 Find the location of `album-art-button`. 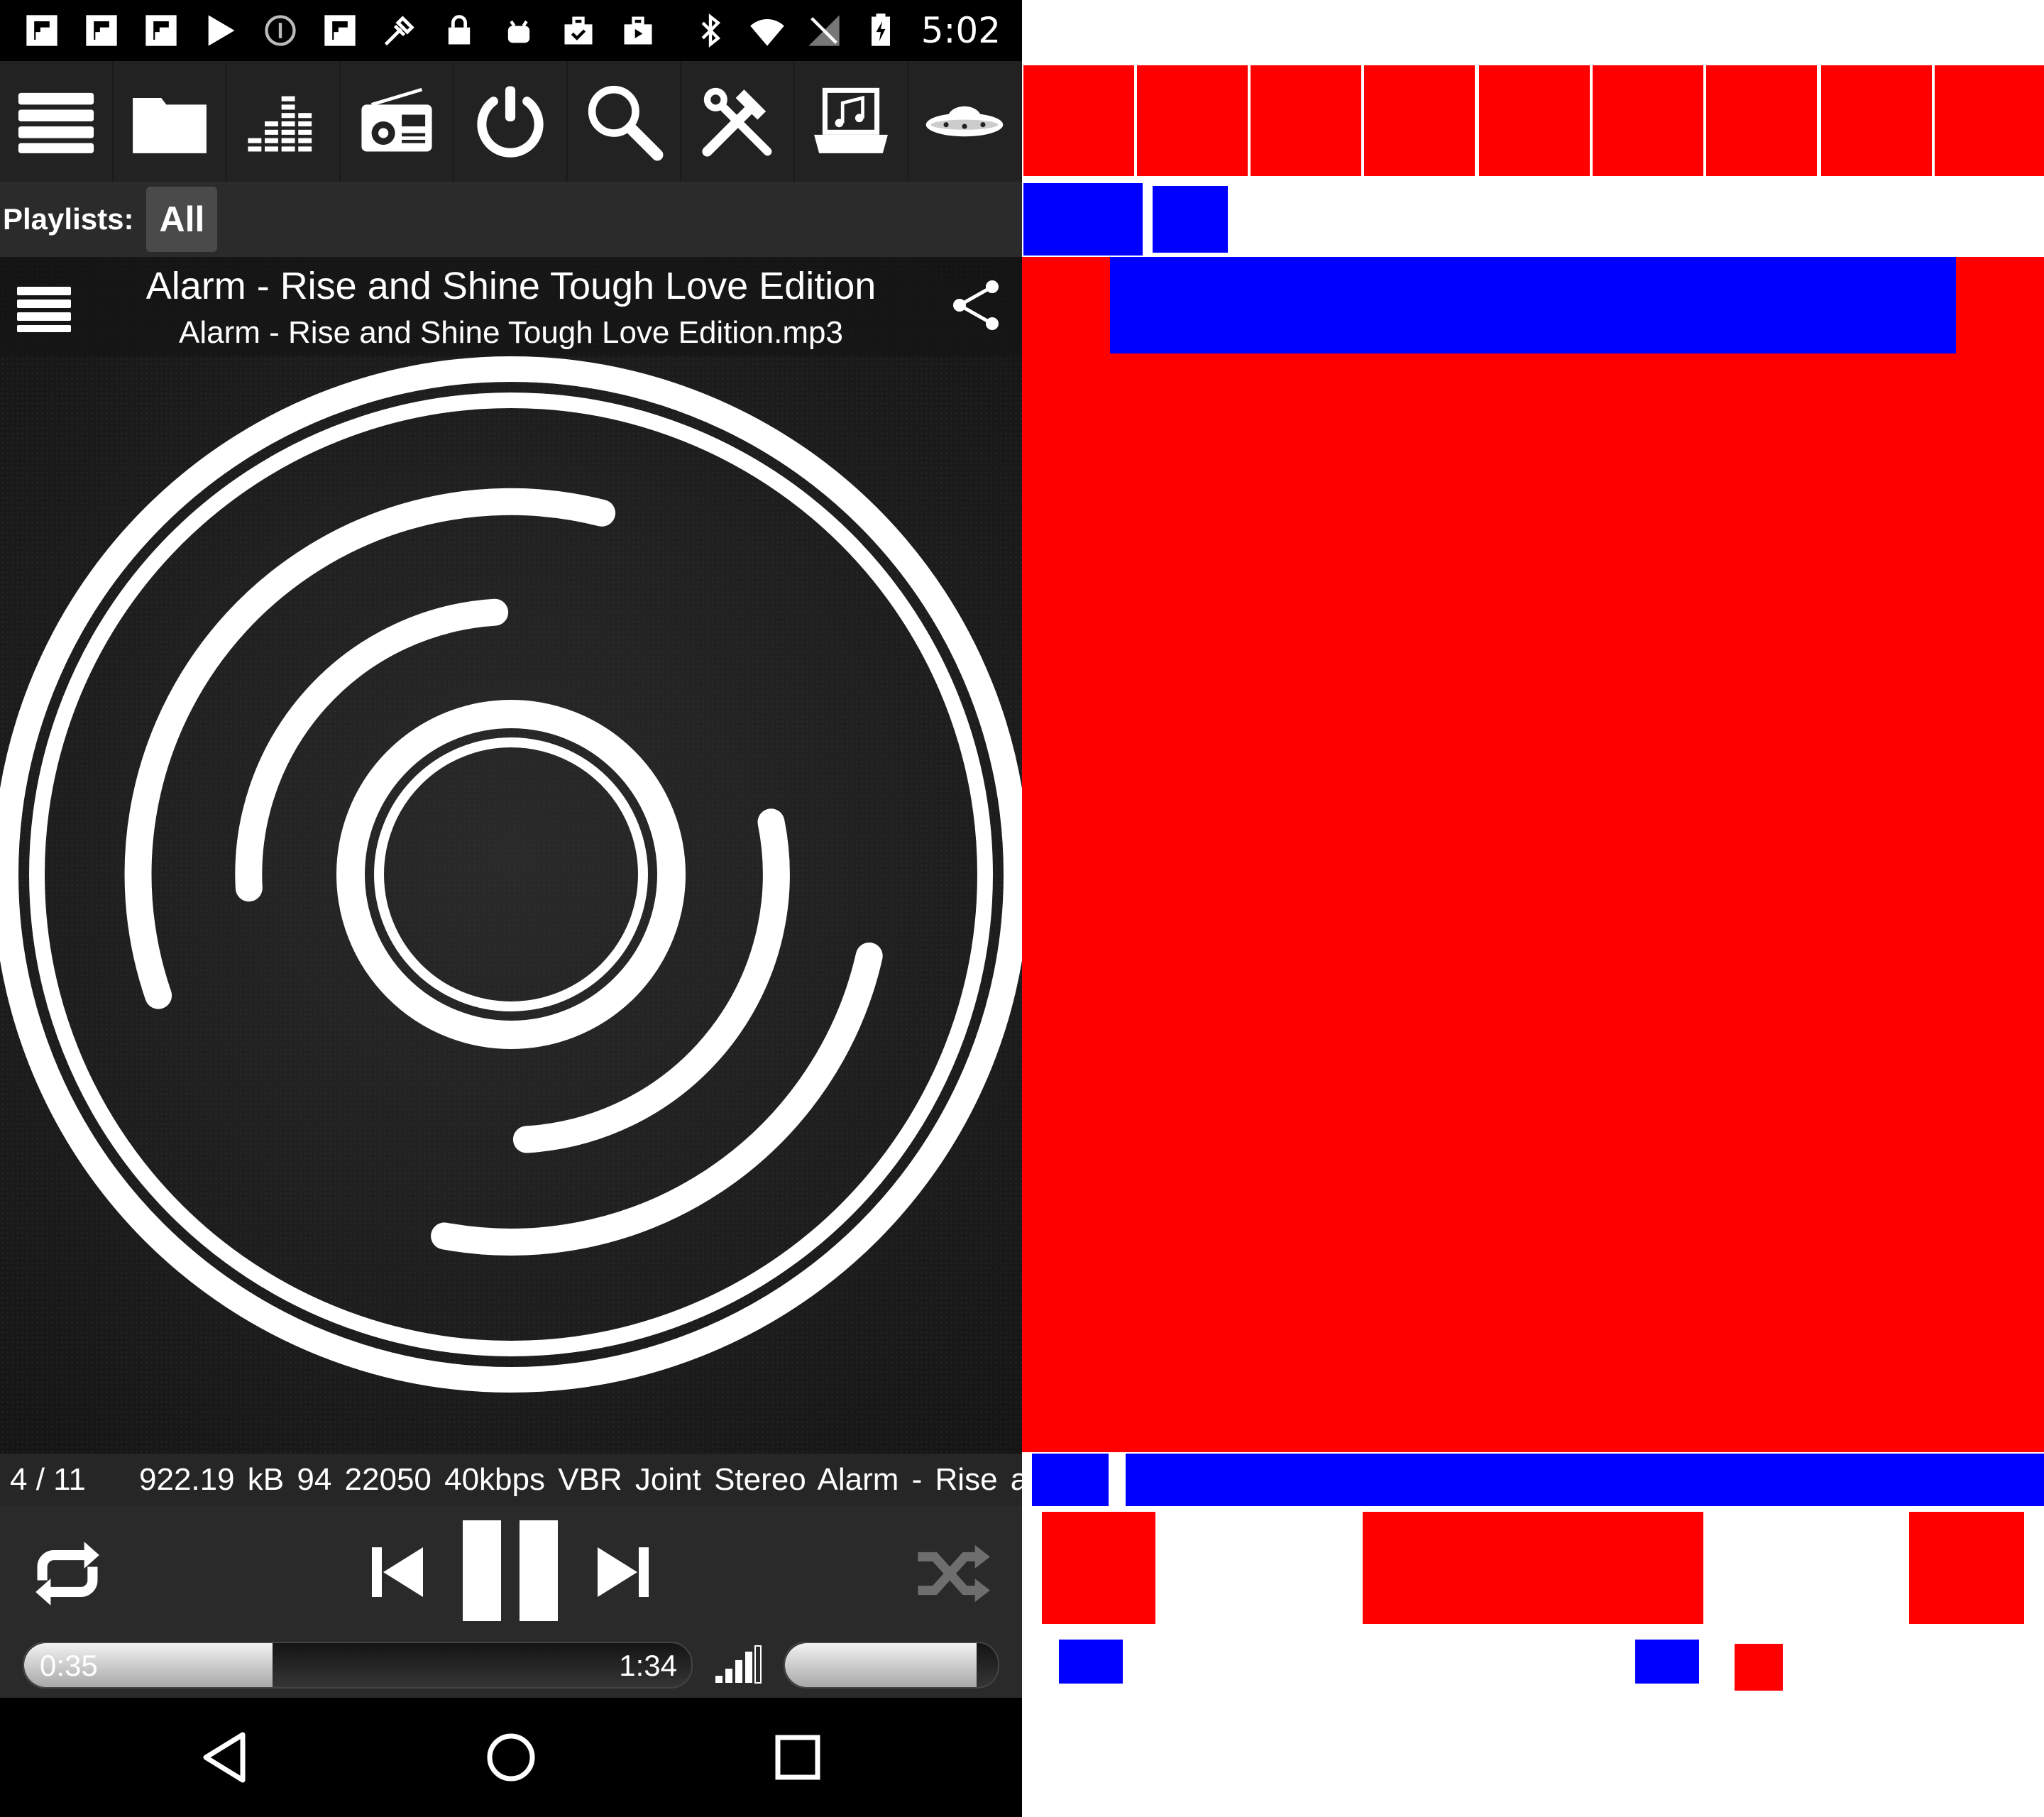

album-art-button is located at coordinates (851, 121).